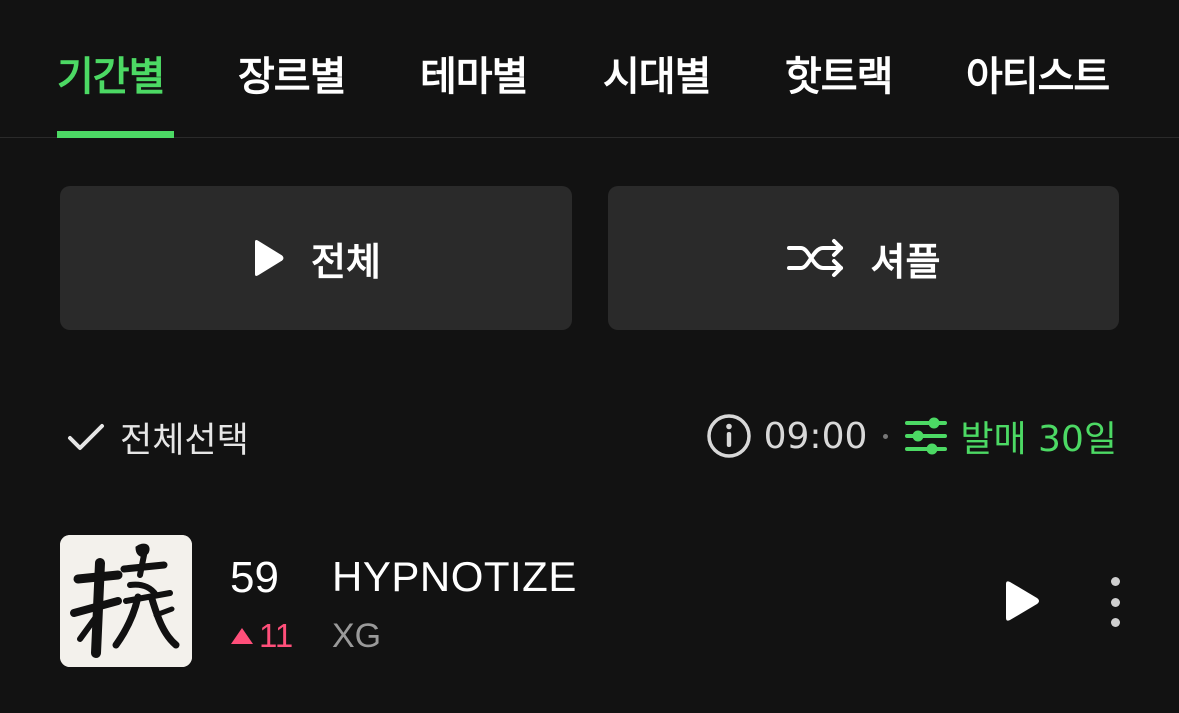  Describe the element at coordinates (814, 258) in the screenshot. I see `shuffle-icon` at that location.